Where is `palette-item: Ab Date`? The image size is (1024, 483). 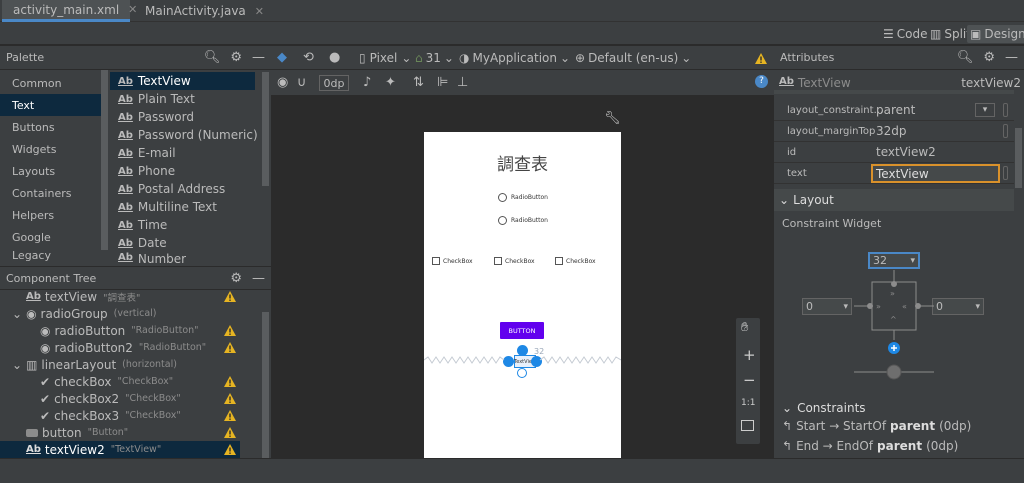 palette-item: Ab Date is located at coordinates (142, 243).